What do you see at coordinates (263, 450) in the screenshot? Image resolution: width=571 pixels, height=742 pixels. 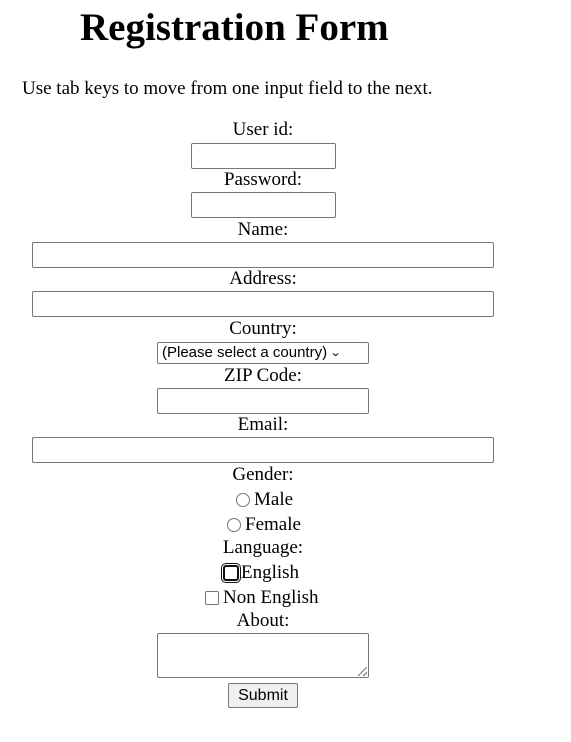 I see `email-input` at bounding box center [263, 450].